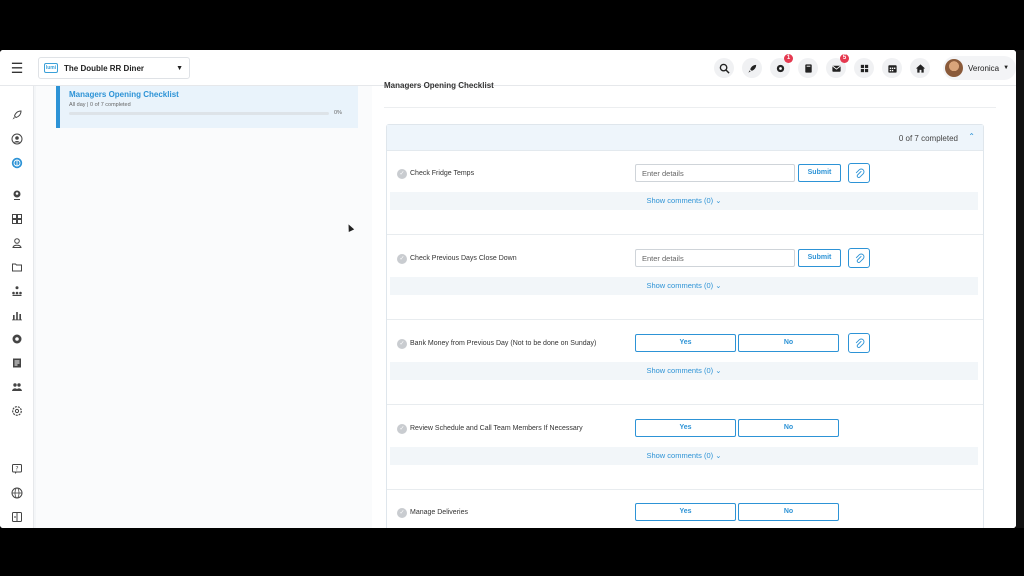 The image size is (1024, 576). What do you see at coordinates (16, 290) in the screenshot?
I see `org-chart-icon` at bounding box center [16, 290].